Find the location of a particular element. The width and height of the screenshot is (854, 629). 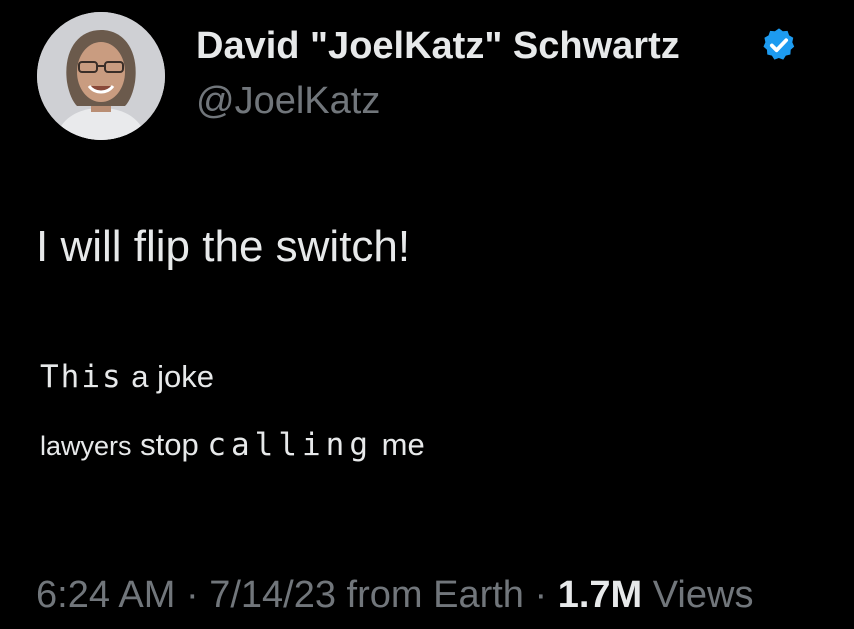

tweet-text-line-2: This a joke is located at coordinates (127, 377).